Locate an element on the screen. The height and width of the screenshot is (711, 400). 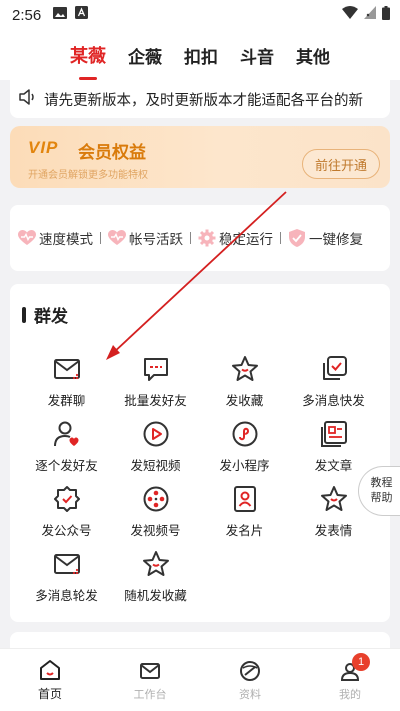
tab-mouwei: 某薇 is located at coordinates (88, 55).